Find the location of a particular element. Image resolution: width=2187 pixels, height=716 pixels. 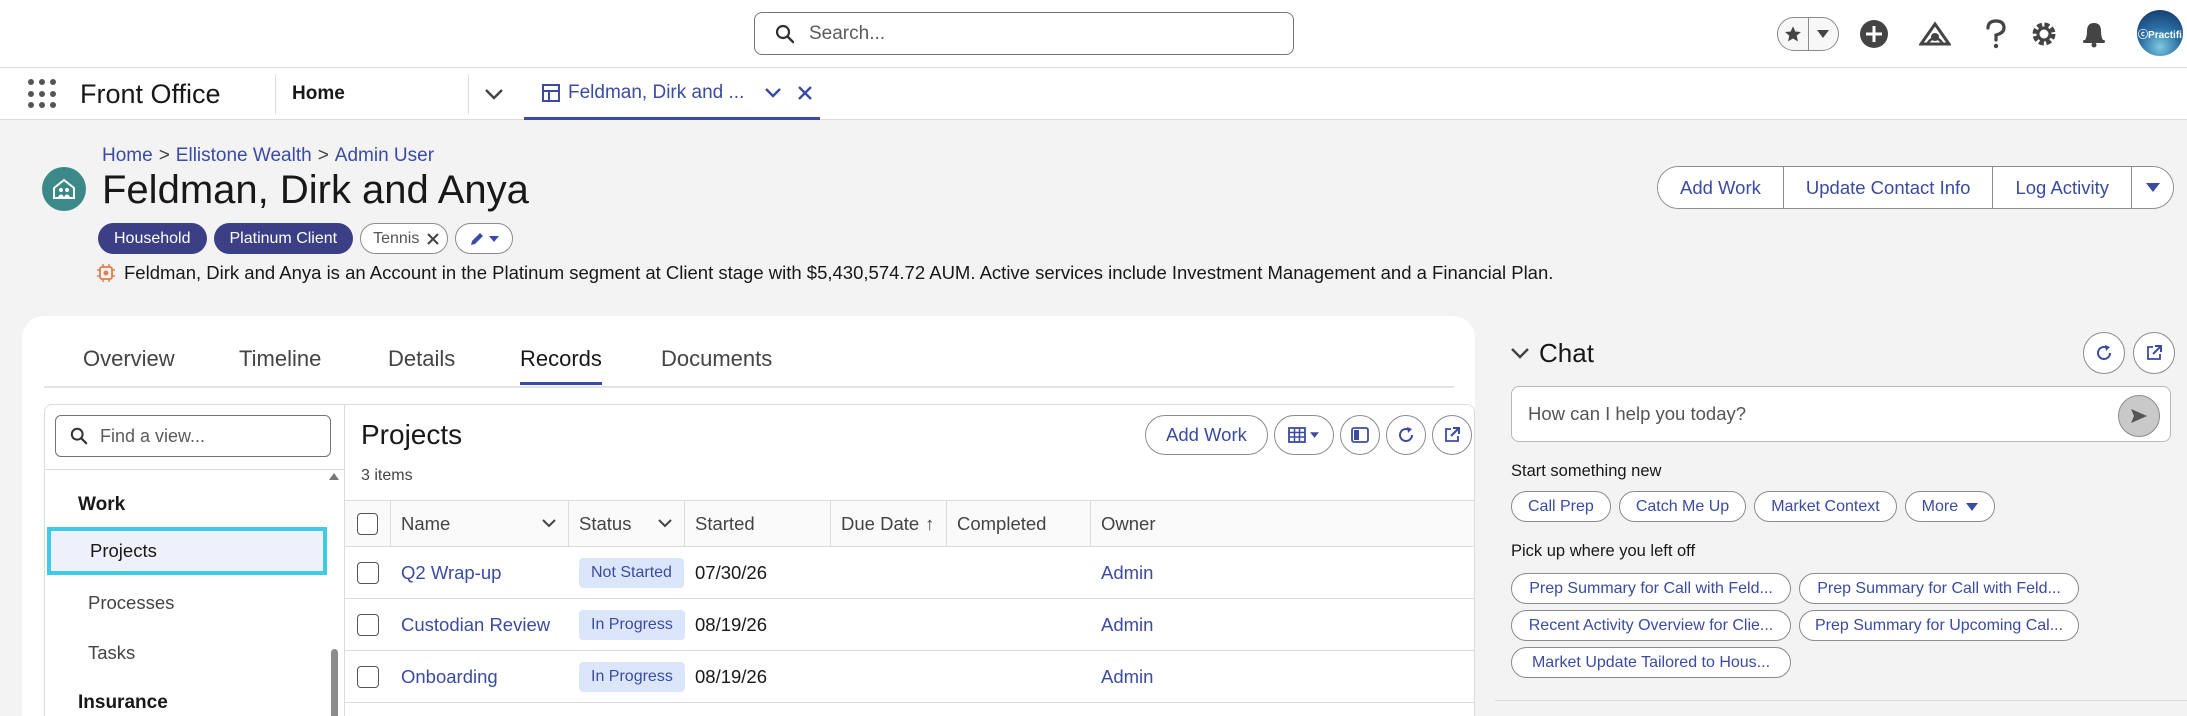

display-as-table-button is located at coordinates (1303, 435).